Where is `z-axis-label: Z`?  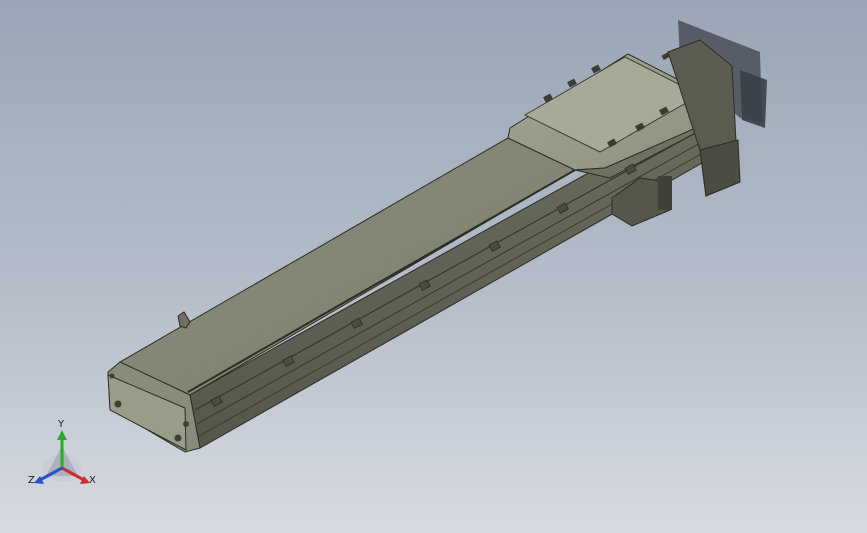
z-axis-label: Z is located at coordinates (31, 480).